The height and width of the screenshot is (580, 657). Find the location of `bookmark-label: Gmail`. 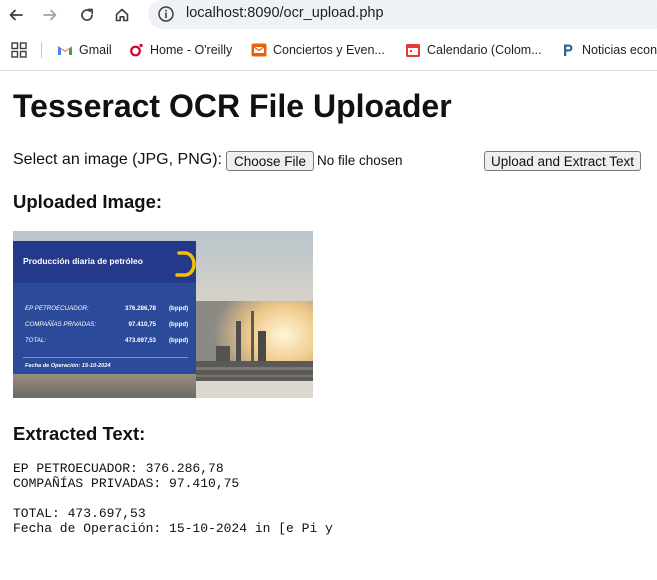

bookmark-label: Gmail is located at coordinates (95, 50).